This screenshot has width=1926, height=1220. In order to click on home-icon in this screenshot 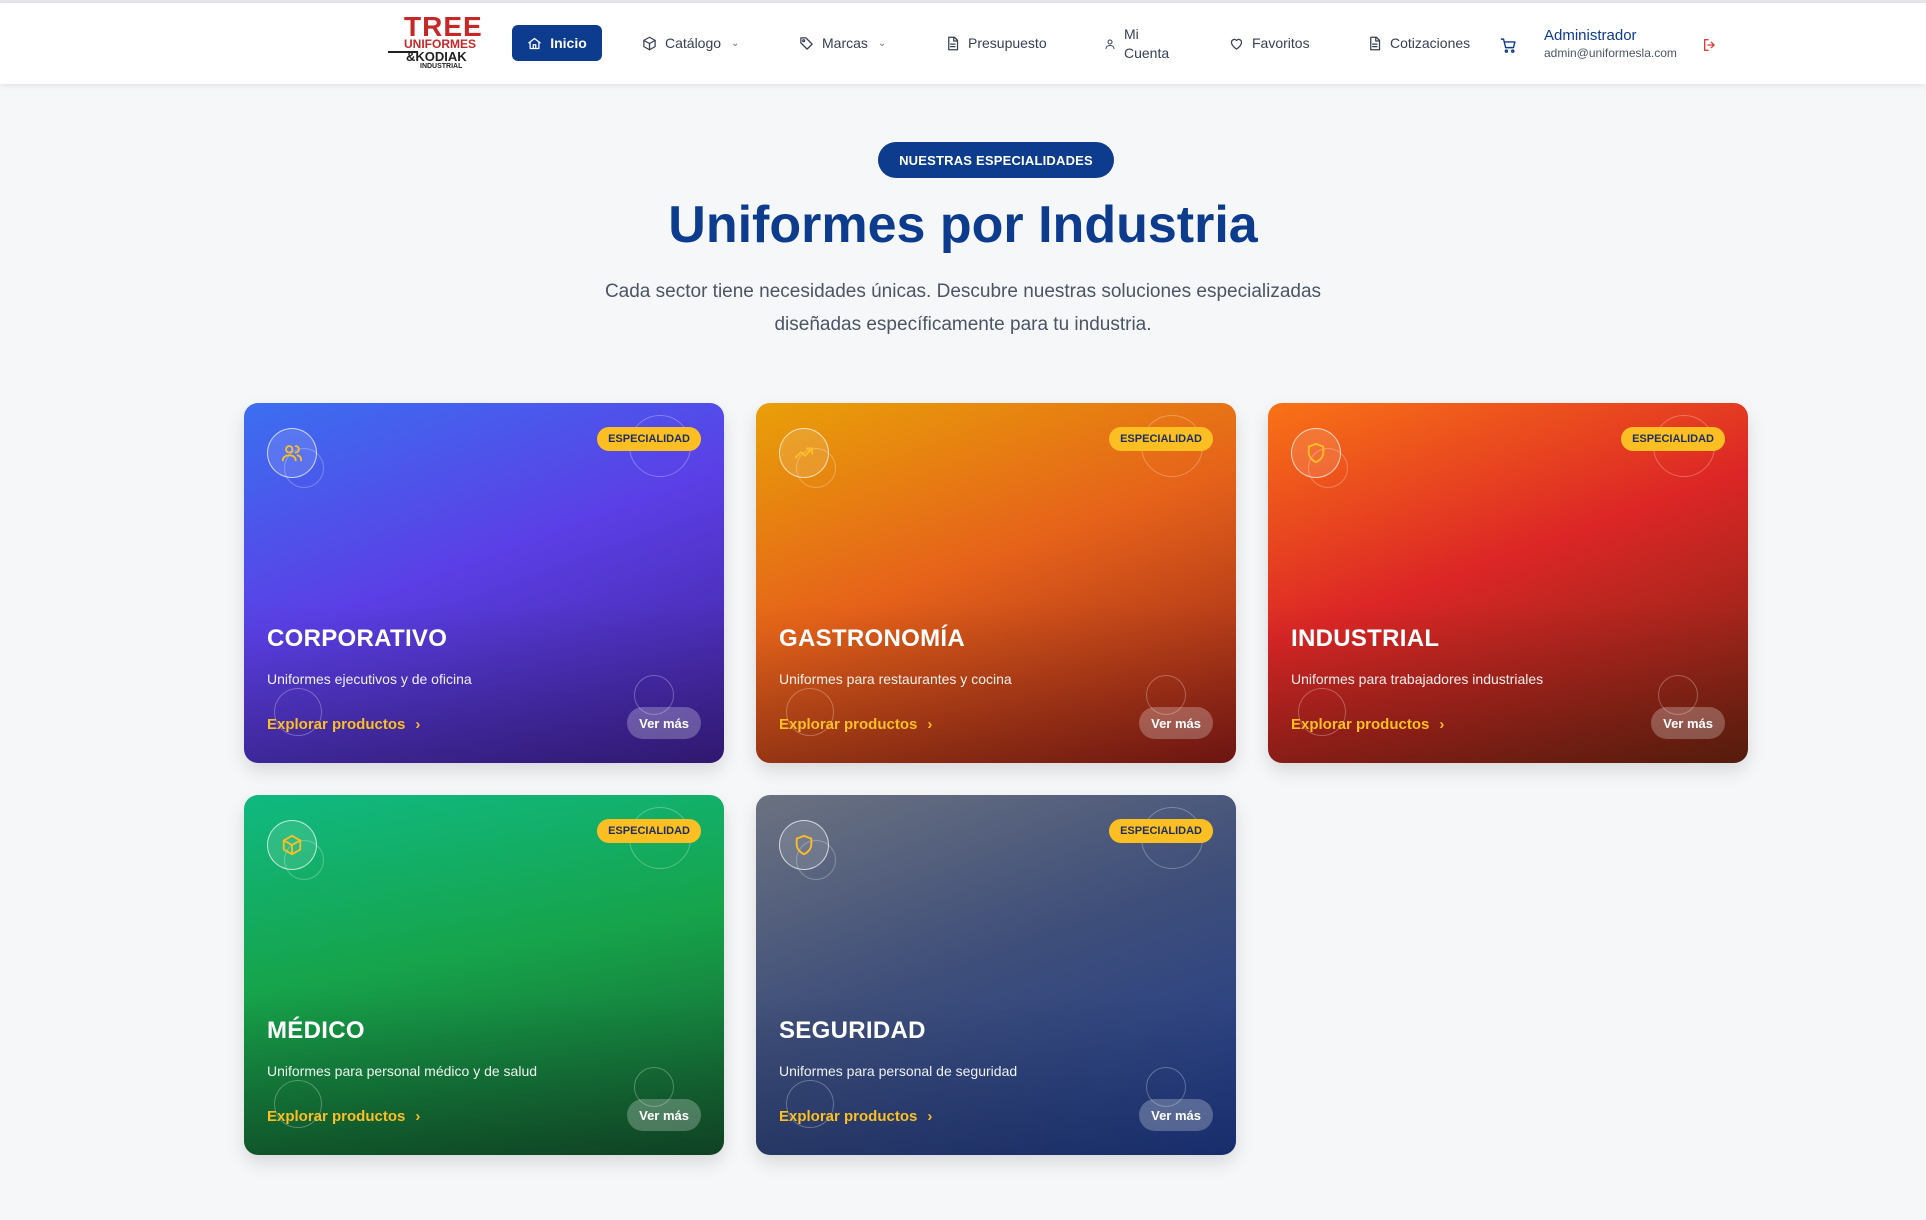, I will do `click(534, 43)`.